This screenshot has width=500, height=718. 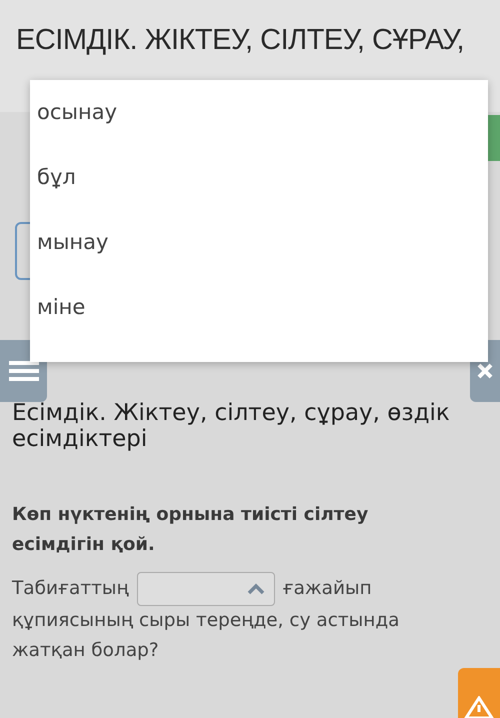 What do you see at coordinates (259, 126) in the screenshot?
I see `dropdown-option: осынау` at bounding box center [259, 126].